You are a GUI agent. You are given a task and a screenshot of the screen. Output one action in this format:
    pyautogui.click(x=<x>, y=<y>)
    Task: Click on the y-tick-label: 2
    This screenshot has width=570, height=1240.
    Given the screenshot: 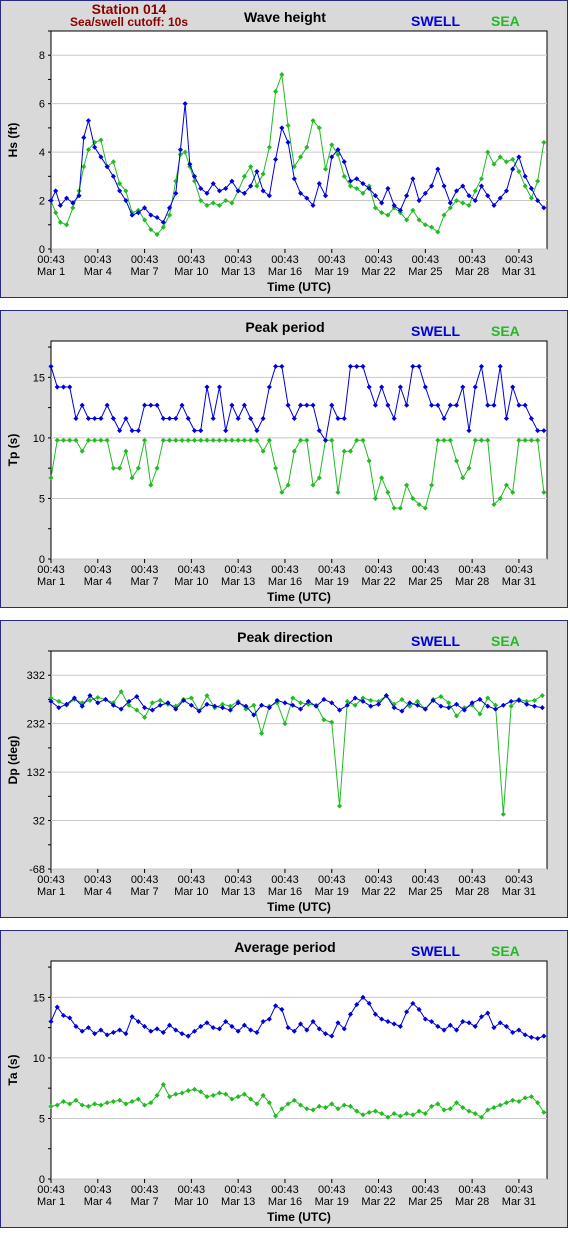 What is the action you would take?
    pyautogui.click(x=42, y=202)
    